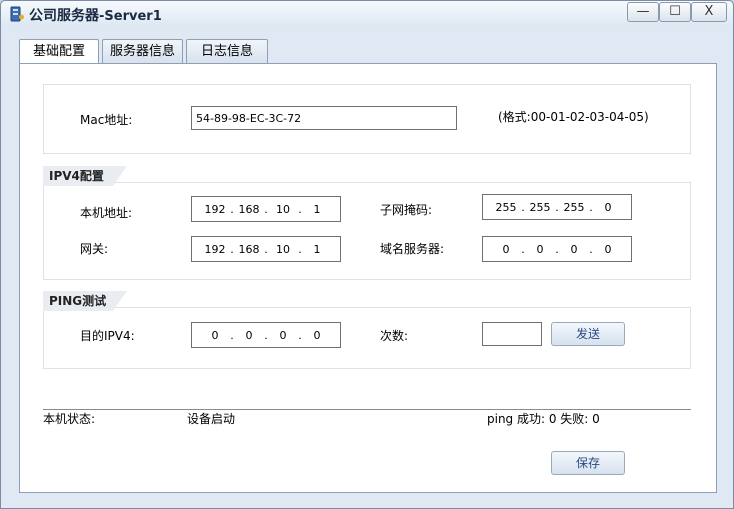 The image size is (734, 509). What do you see at coordinates (266, 249) in the screenshot?
I see `gateway-input: 192. 168. 10. 1` at bounding box center [266, 249].